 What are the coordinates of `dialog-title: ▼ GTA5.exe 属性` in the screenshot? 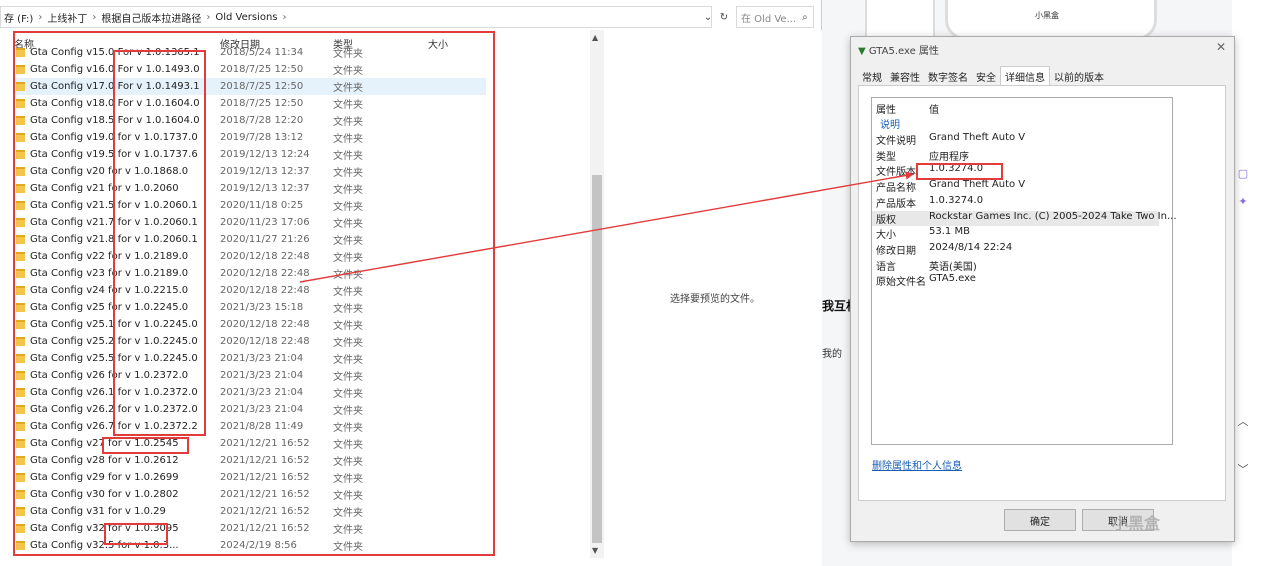 It's located at (898, 49).